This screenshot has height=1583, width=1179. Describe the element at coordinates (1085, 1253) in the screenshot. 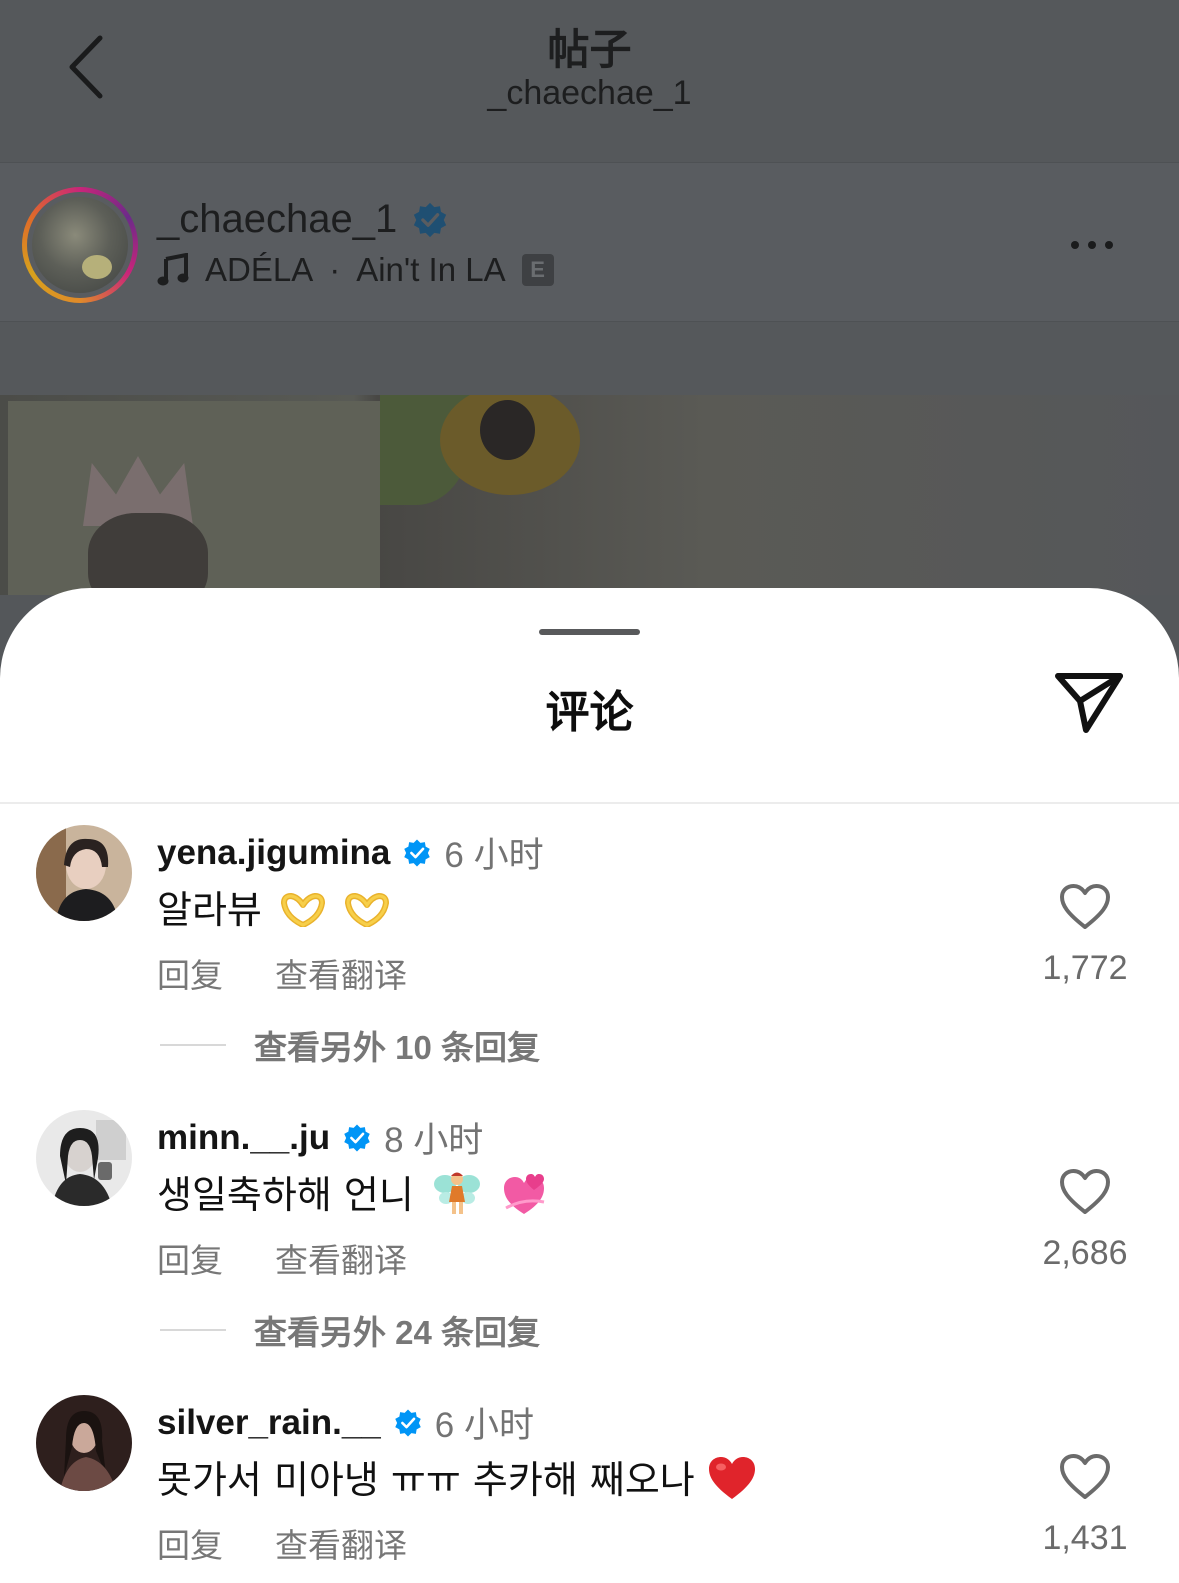

I see `like-count: 2,686` at that location.